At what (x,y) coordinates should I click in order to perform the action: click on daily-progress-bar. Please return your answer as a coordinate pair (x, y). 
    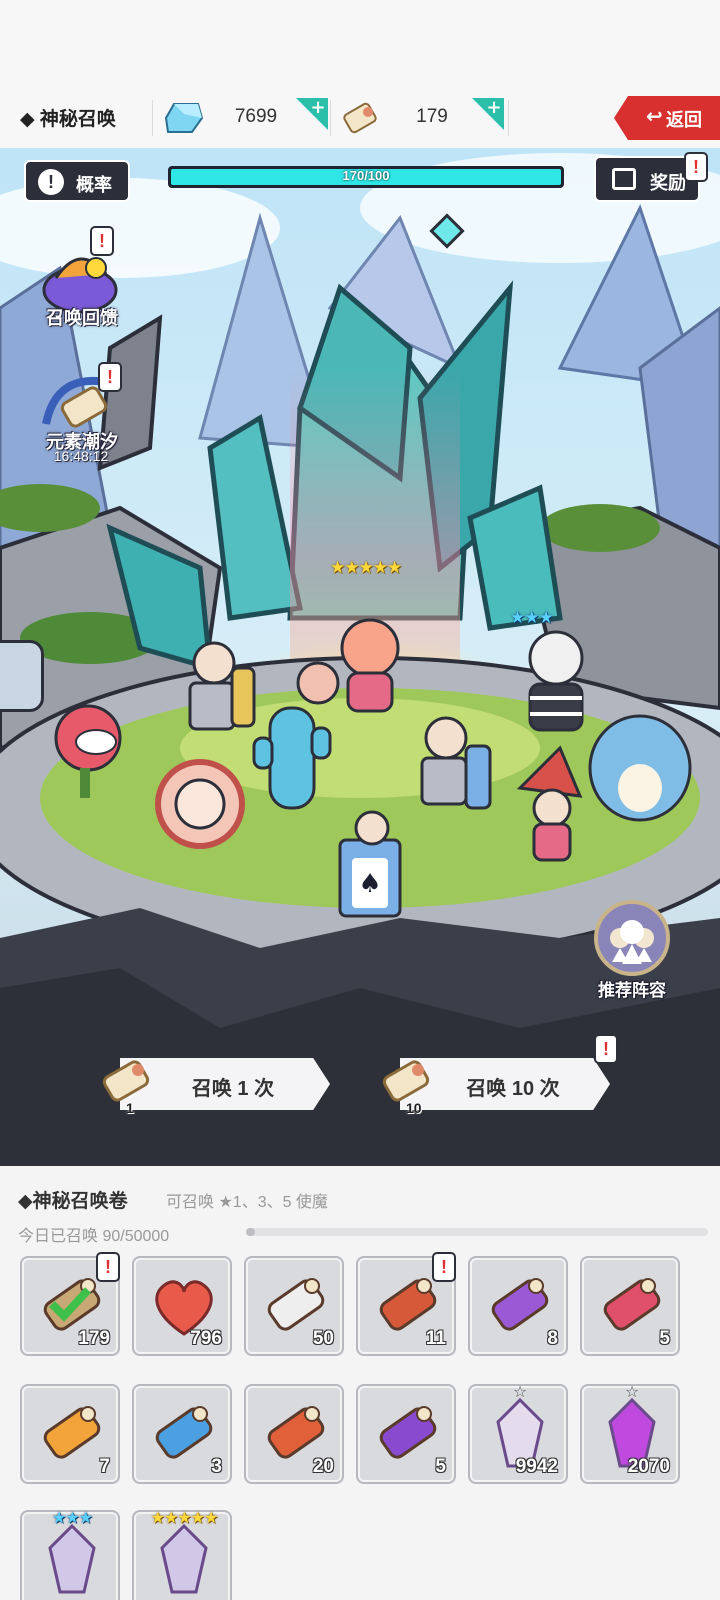
    Looking at the image, I should click on (477, 1232).